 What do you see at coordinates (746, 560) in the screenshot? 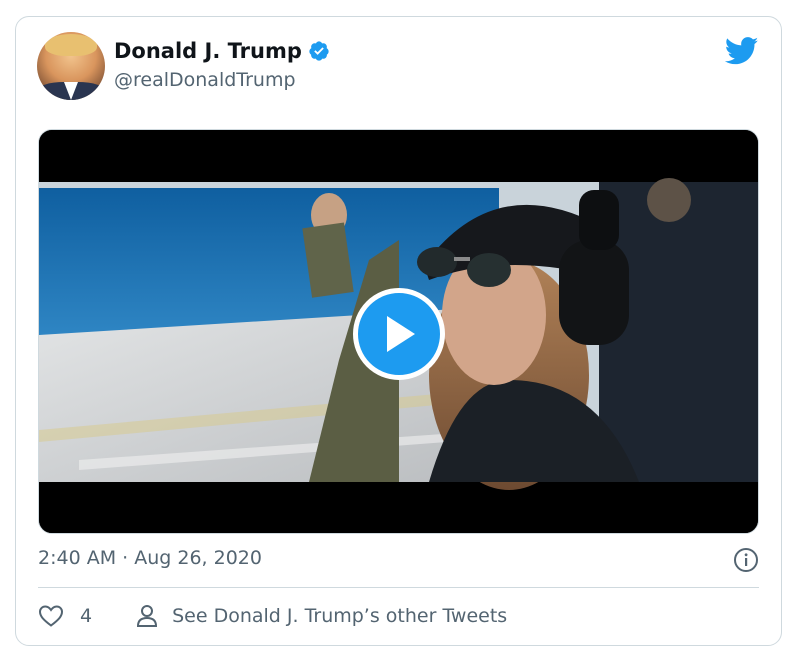
I see `info-icon` at bounding box center [746, 560].